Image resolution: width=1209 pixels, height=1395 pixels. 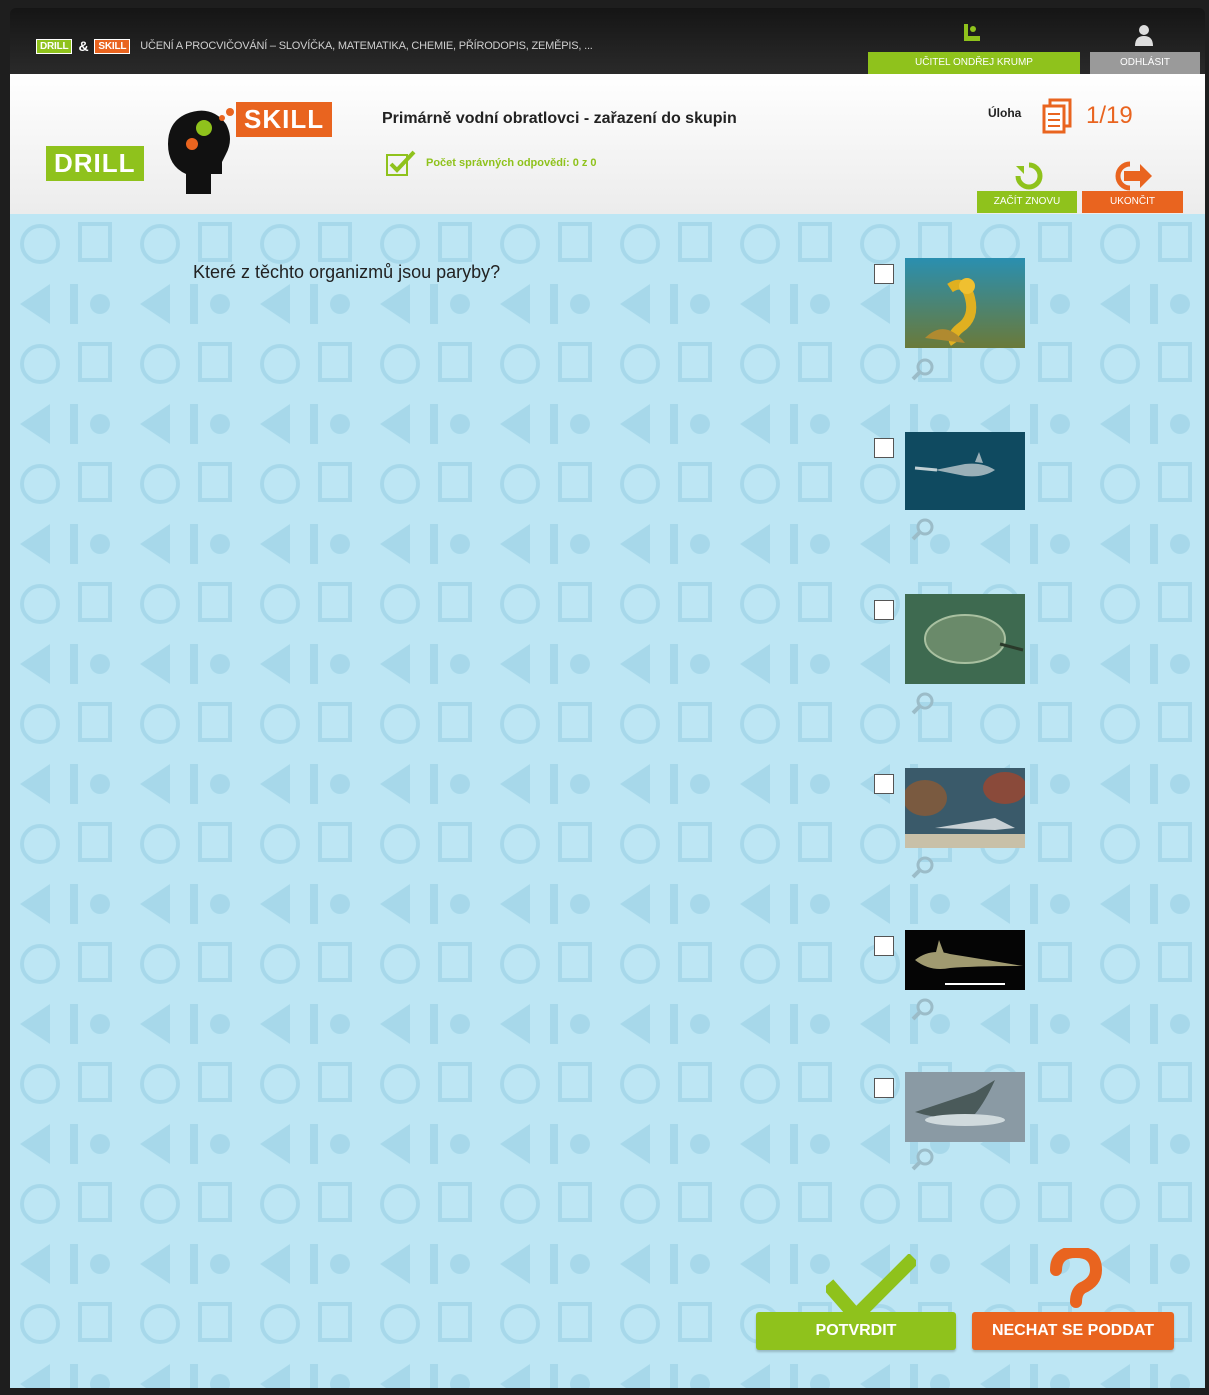 What do you see at coordinates (284, 119) in the screenshot?
I see `logo-skill-text: SKILL` at bounding box center [284, 119].